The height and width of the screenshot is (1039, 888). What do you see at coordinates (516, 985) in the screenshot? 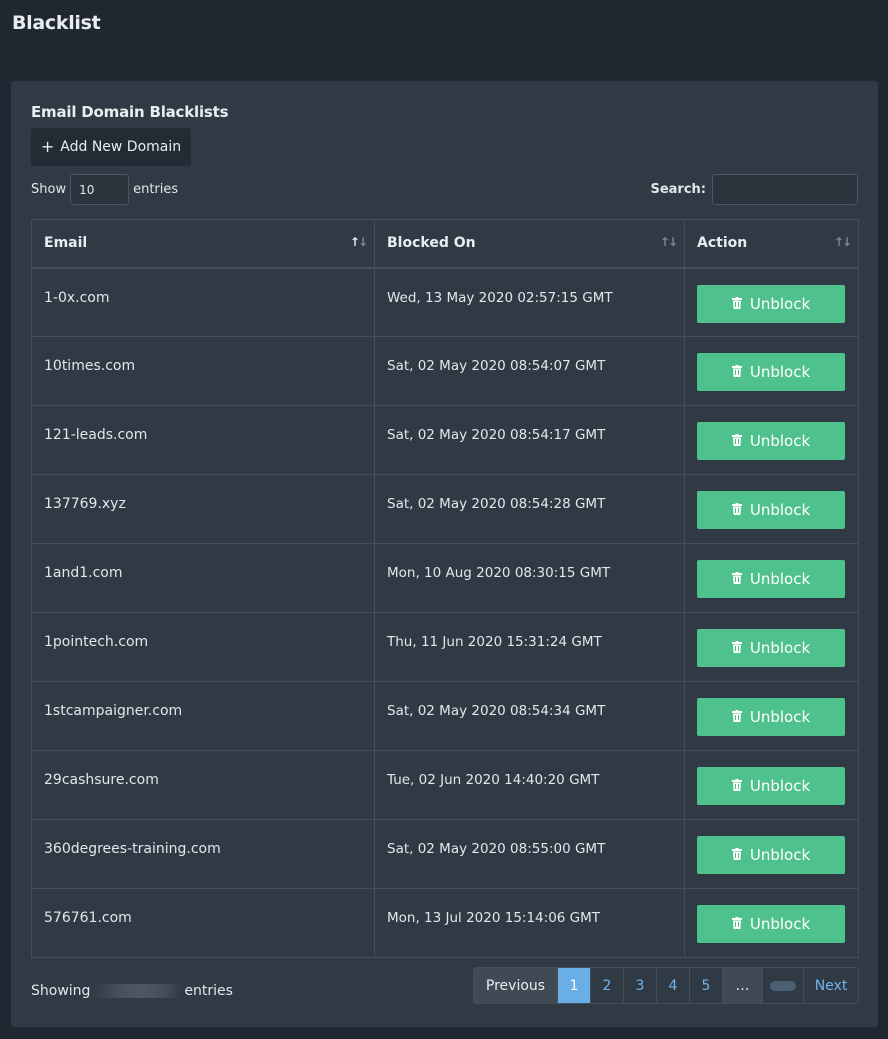
I see `pagination-previous: Previous` at bounding box center [516, 985].